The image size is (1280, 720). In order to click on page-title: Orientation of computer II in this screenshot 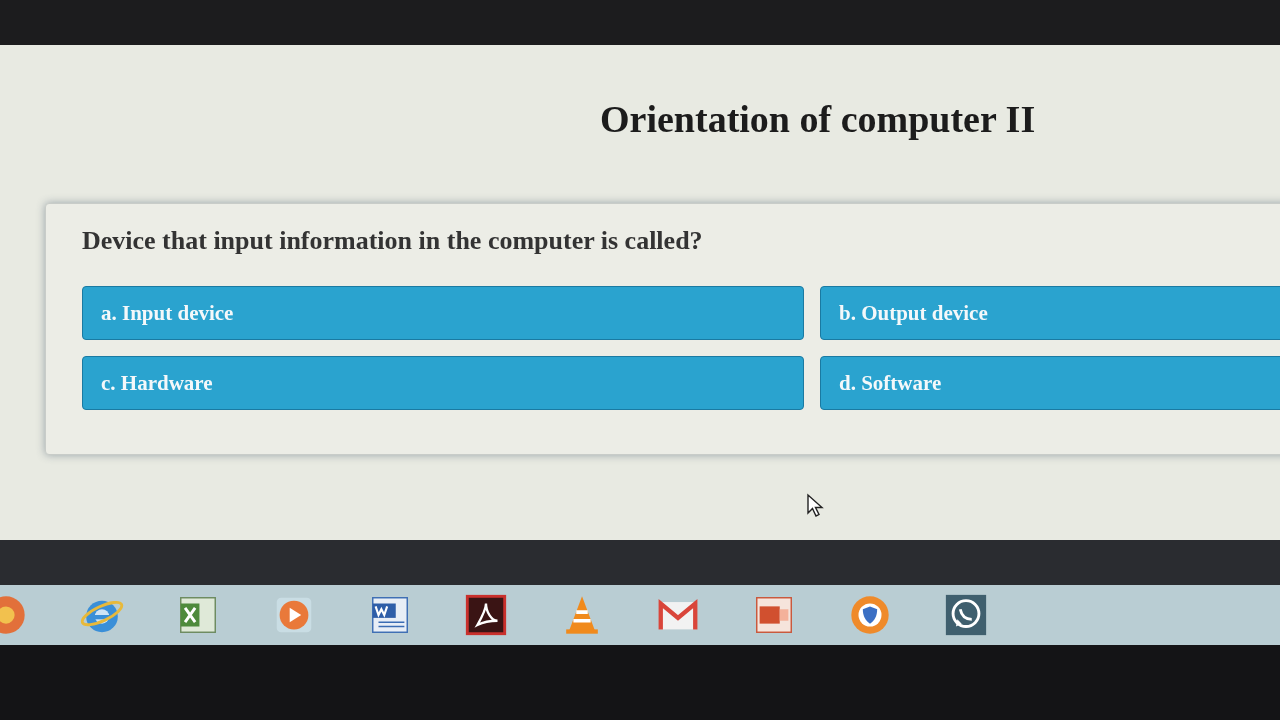, I will do `click(818, 119)`.